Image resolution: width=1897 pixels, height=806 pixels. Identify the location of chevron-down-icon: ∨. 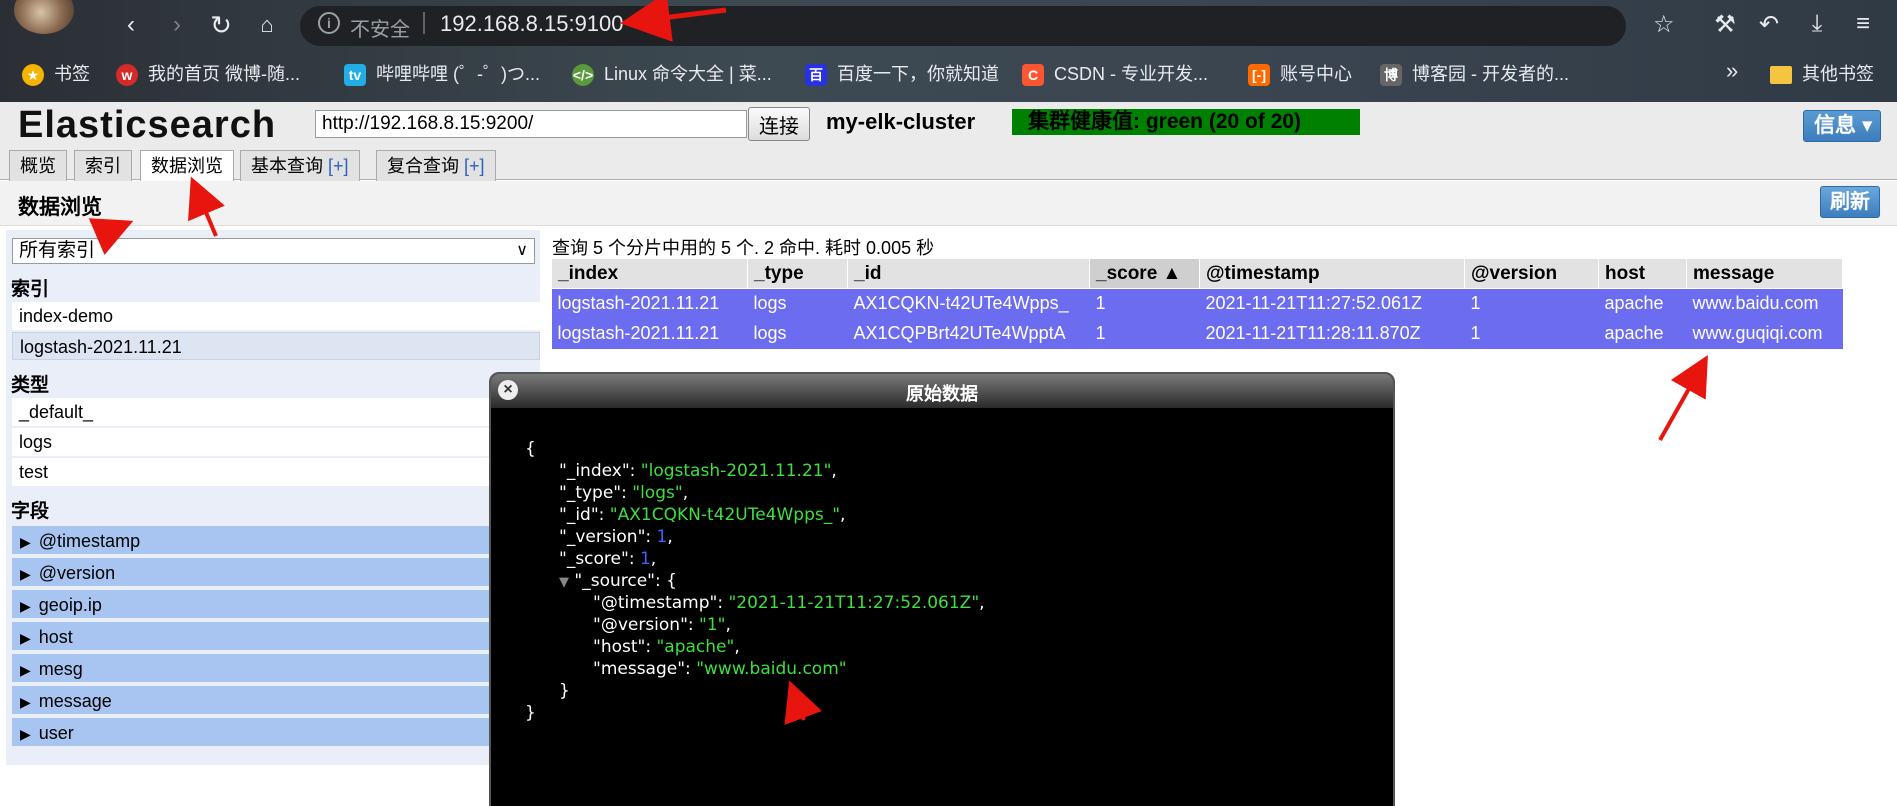
(522, 250).